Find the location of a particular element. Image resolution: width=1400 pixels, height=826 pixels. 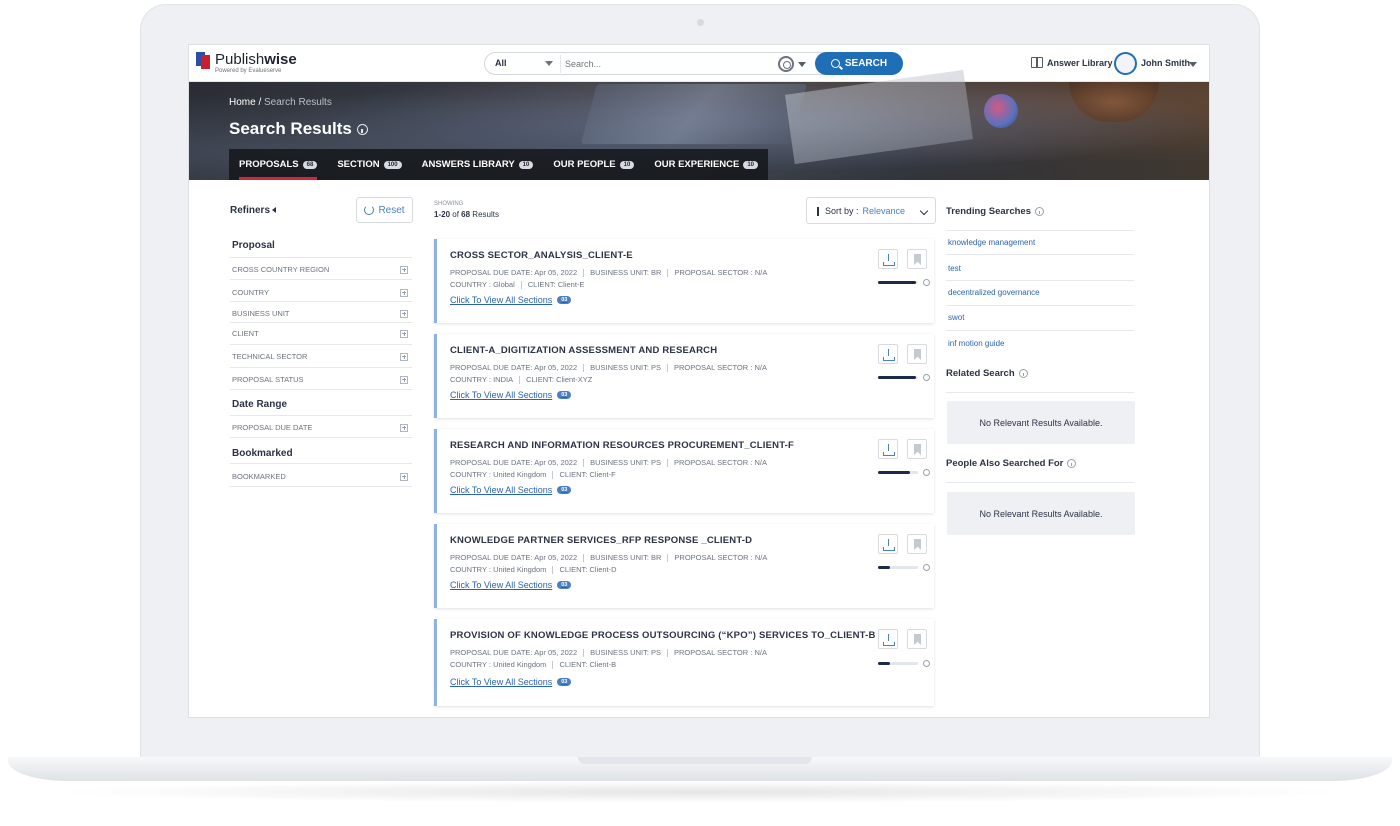

avatar is located at coordinates (1125, 63).